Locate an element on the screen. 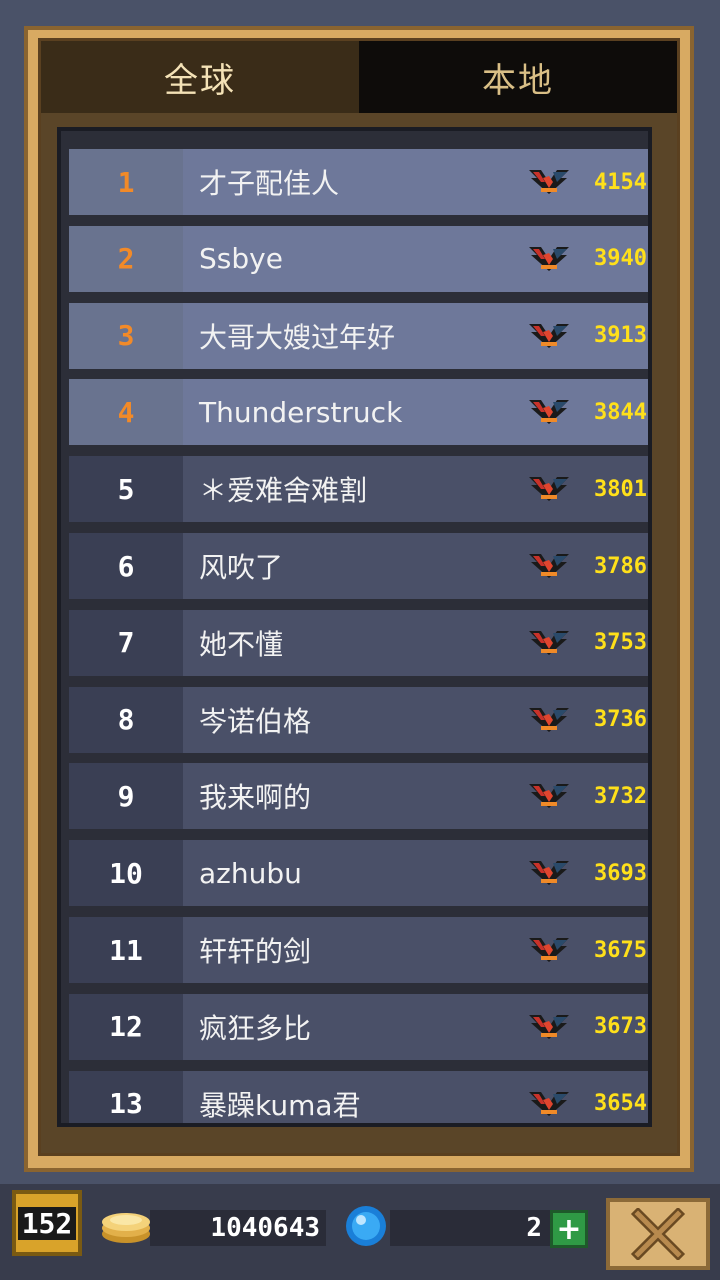 The image size is (720, 1280). player-name: 暴躁kuma君 is located at coordinates (352, 1096).